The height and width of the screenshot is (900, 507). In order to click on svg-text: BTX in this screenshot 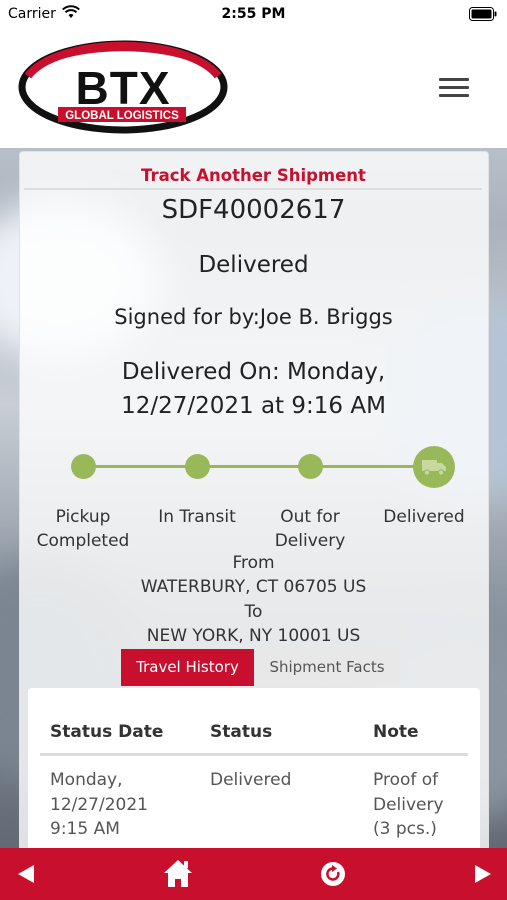, I will do `click(123, 88)`.